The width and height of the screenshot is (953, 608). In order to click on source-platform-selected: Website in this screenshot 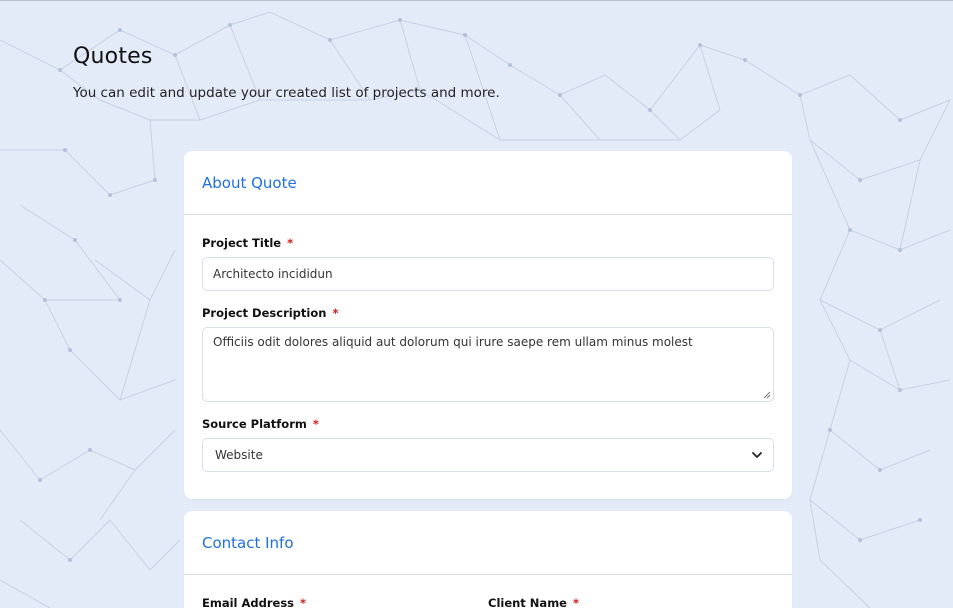, I will do `click(239, 455)`.